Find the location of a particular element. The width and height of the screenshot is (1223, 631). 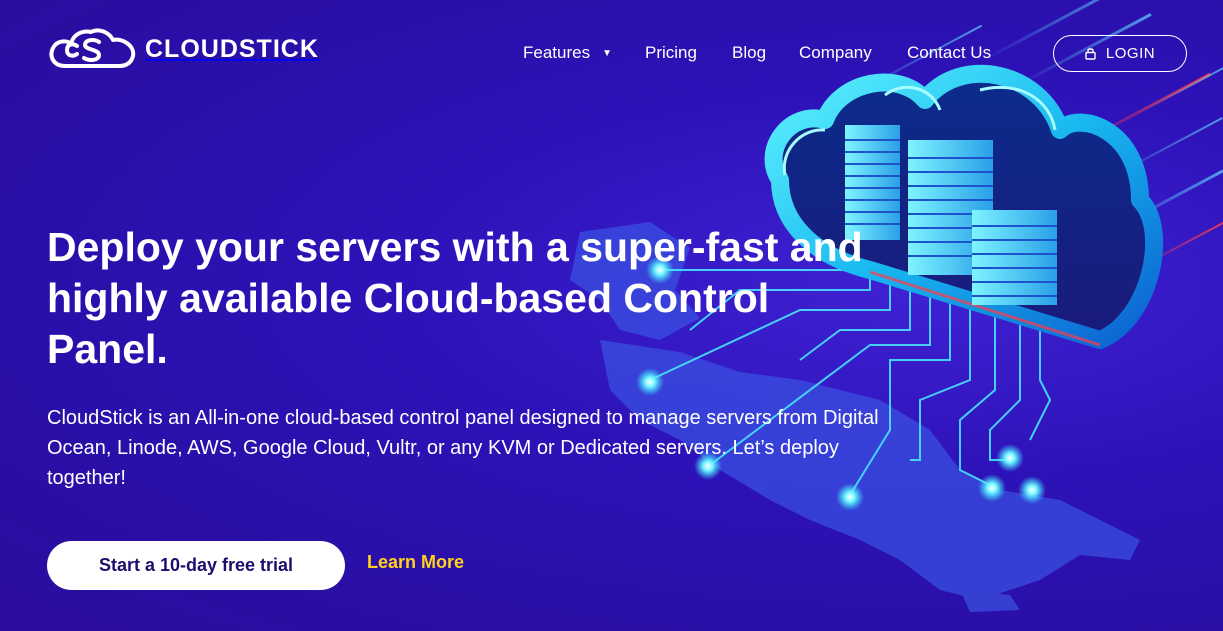

brand-logo: CLOUDSTICK is located at coordinates (183, 49).